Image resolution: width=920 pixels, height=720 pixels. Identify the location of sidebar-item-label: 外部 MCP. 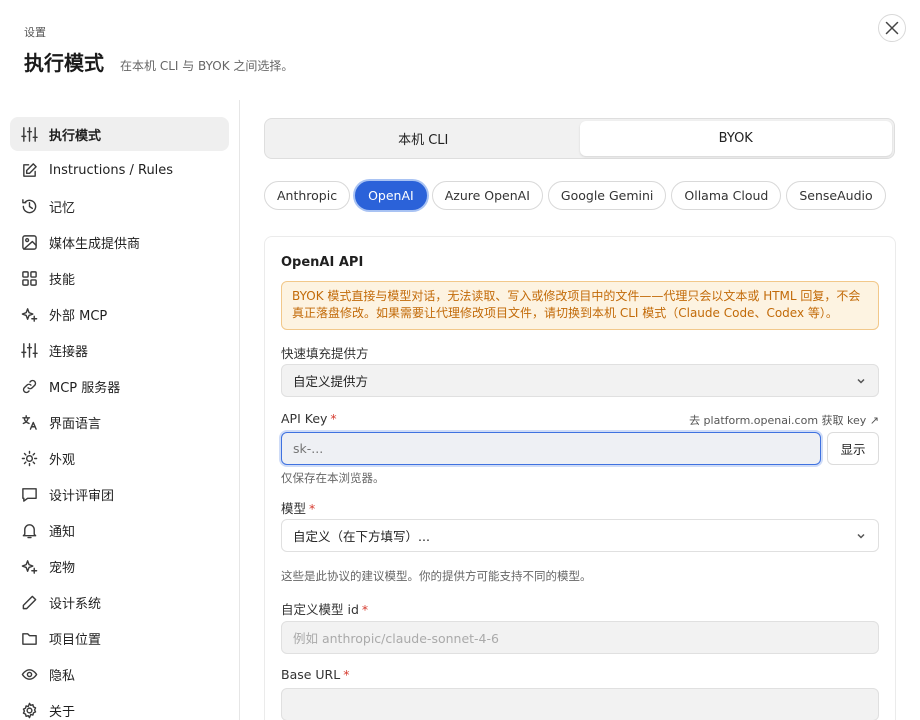
(78, 316).